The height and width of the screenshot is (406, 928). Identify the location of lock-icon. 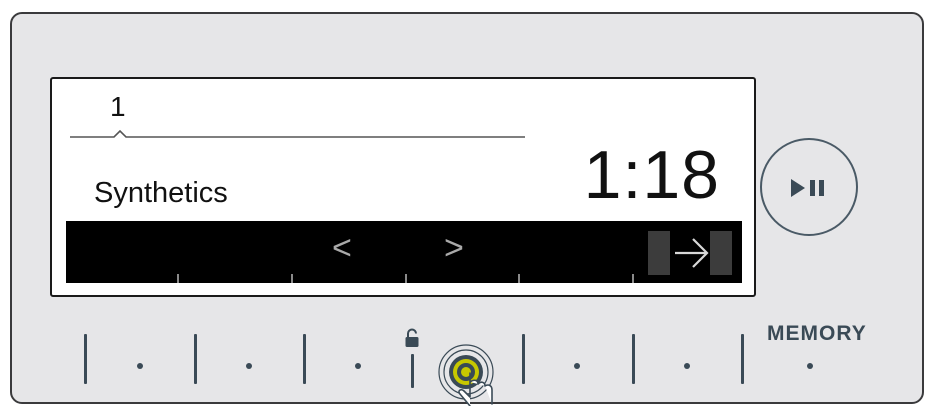
(412, 337).